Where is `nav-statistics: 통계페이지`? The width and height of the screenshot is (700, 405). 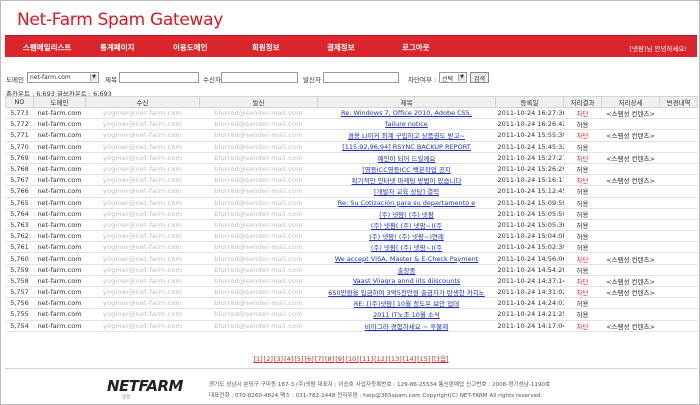
nav-statistics: 통계페이지 is located at coordinates (117, 47).